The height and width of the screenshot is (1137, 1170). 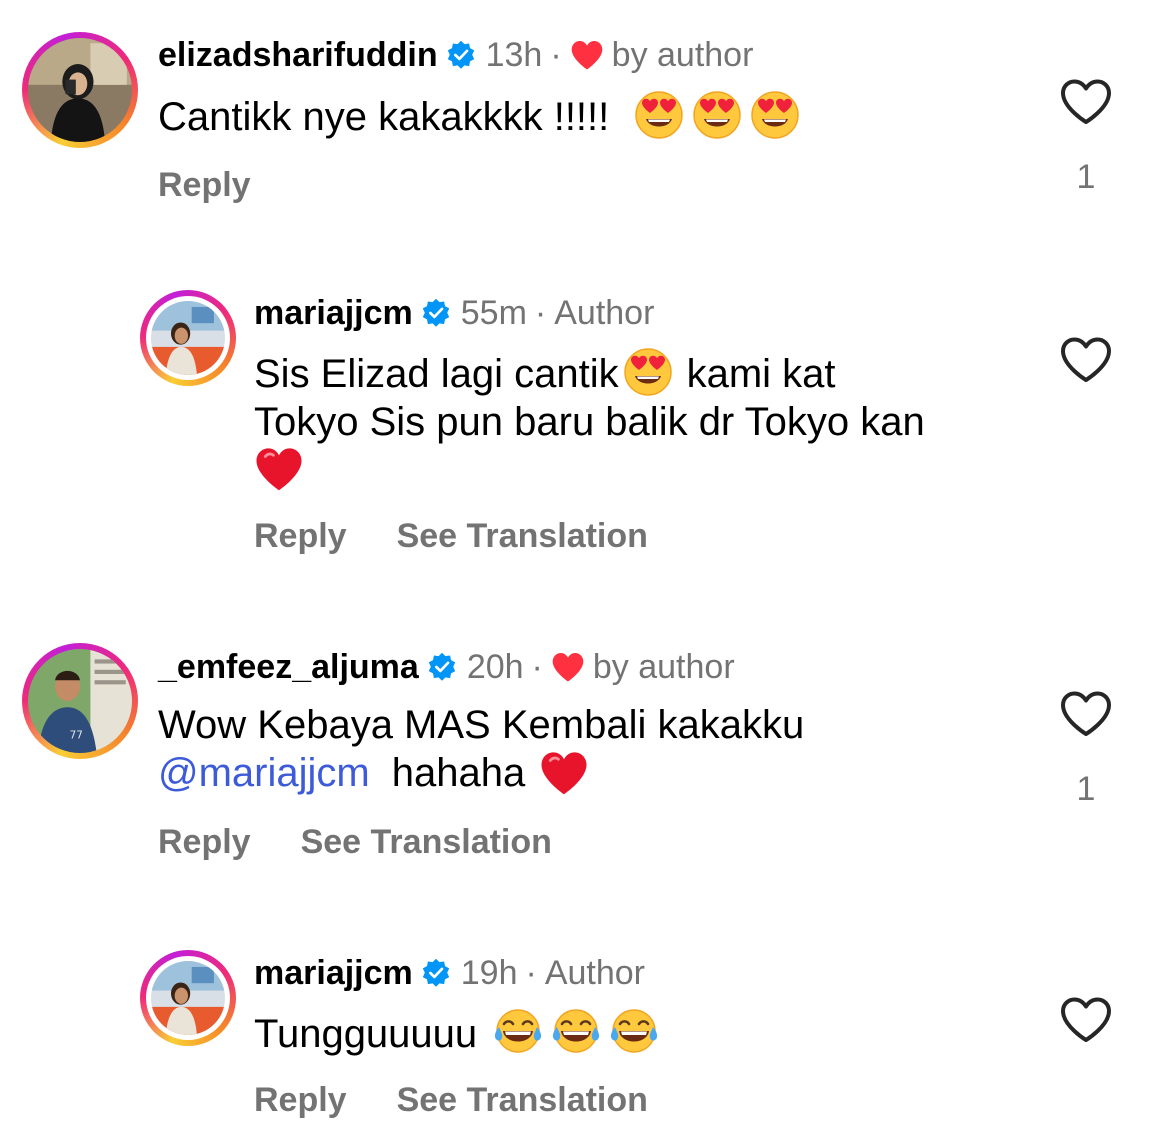 What do you see at coordinates (495, 666) in the screenshot?
I see `timestamp: 20h` at bounding box center [495, 666].